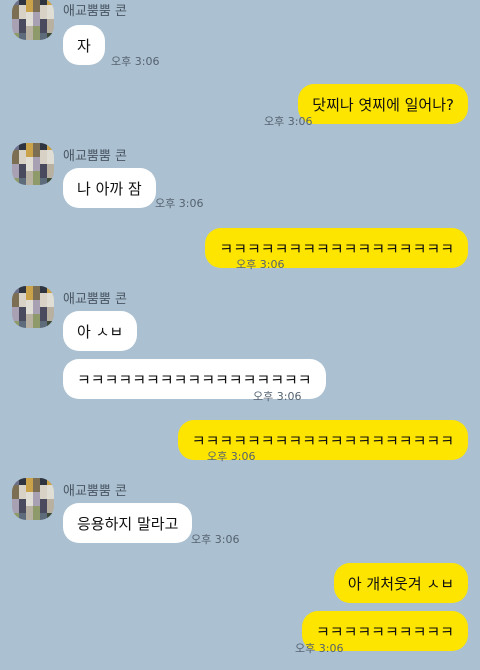 The width and height of the screenshot is (480, 670). I want to click on message-bubble-sent: 아 개처웃겨 ㅅㅂ, so click(400, 583).